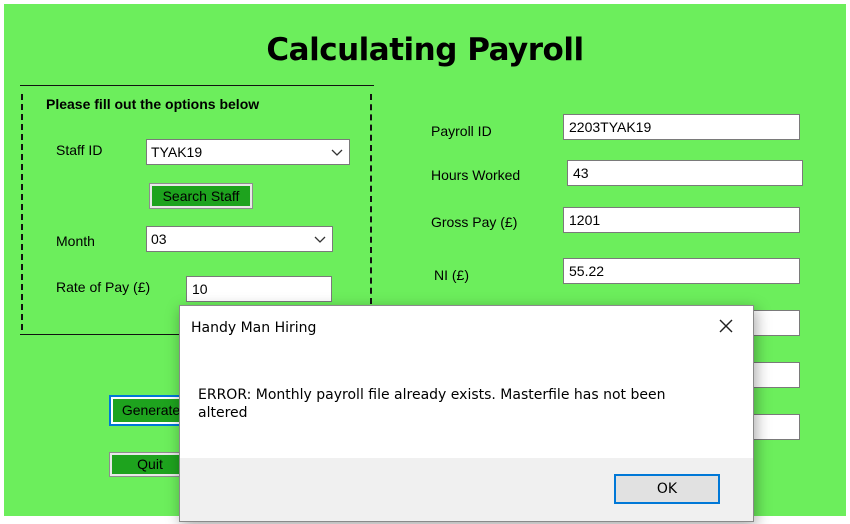 Image resolution: width=850 pixels, height=524 pixels. Describe the element at coordinates (371, 199) in the screenshot. I see `group-border-right` at that location.